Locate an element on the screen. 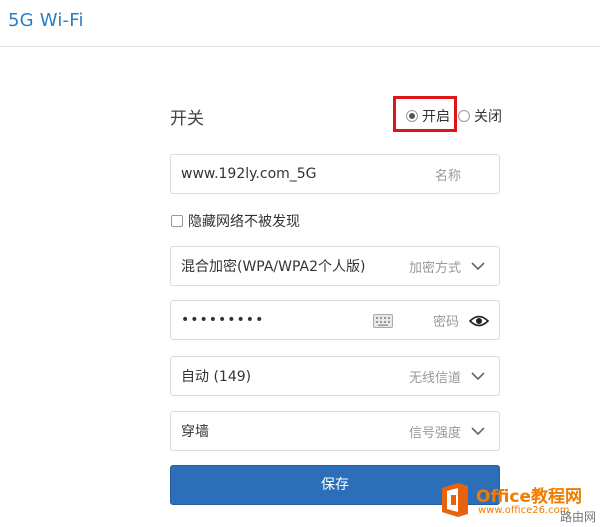  radio-off-option: 关闭 is located at coordinates (480, 116).